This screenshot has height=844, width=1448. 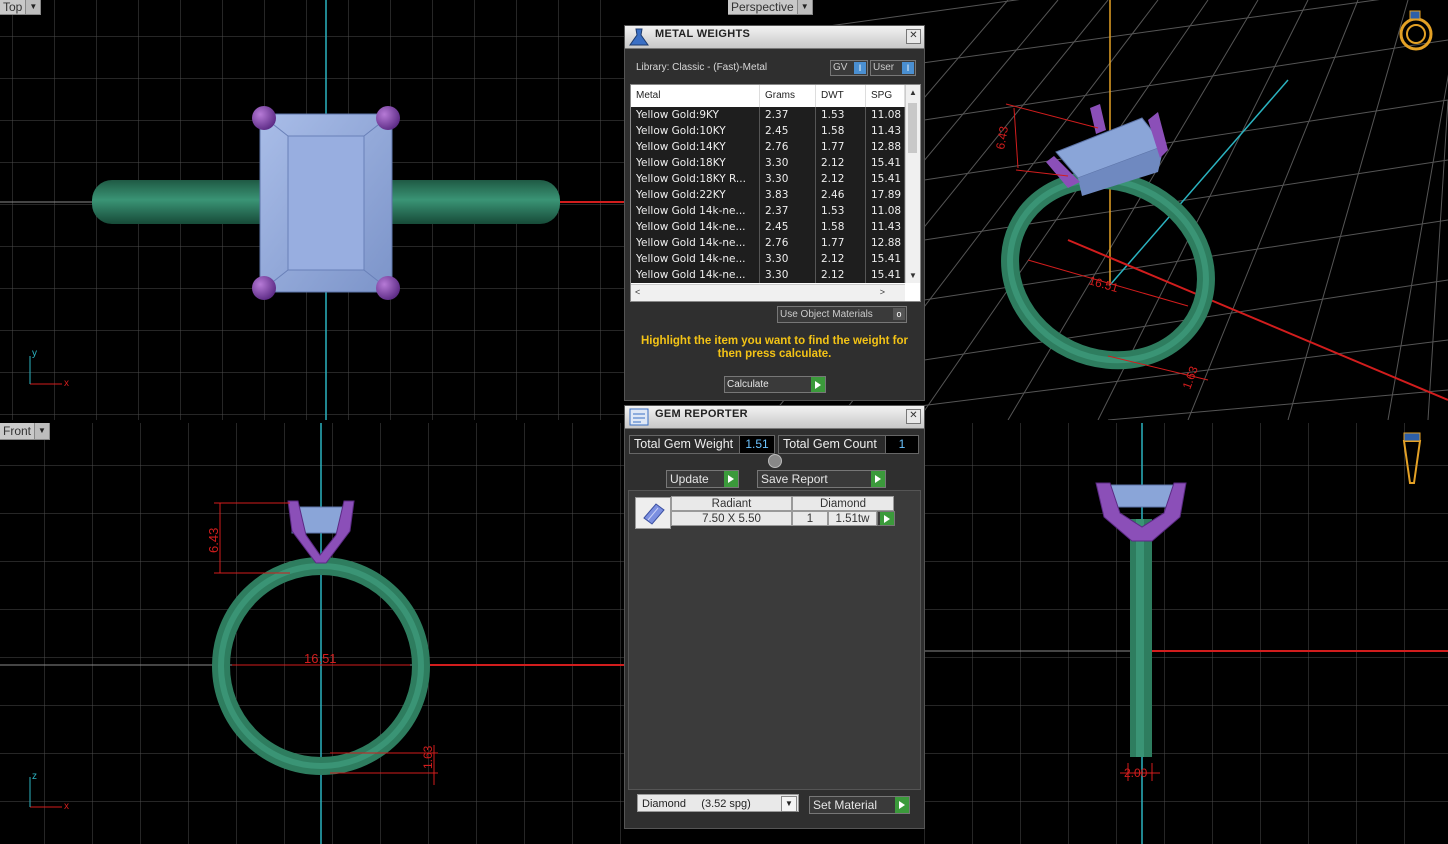 What do you see at coordinates (885, 96) in the screenshot?
I see `col-spg: SPG` at bounding box center [885, 96].